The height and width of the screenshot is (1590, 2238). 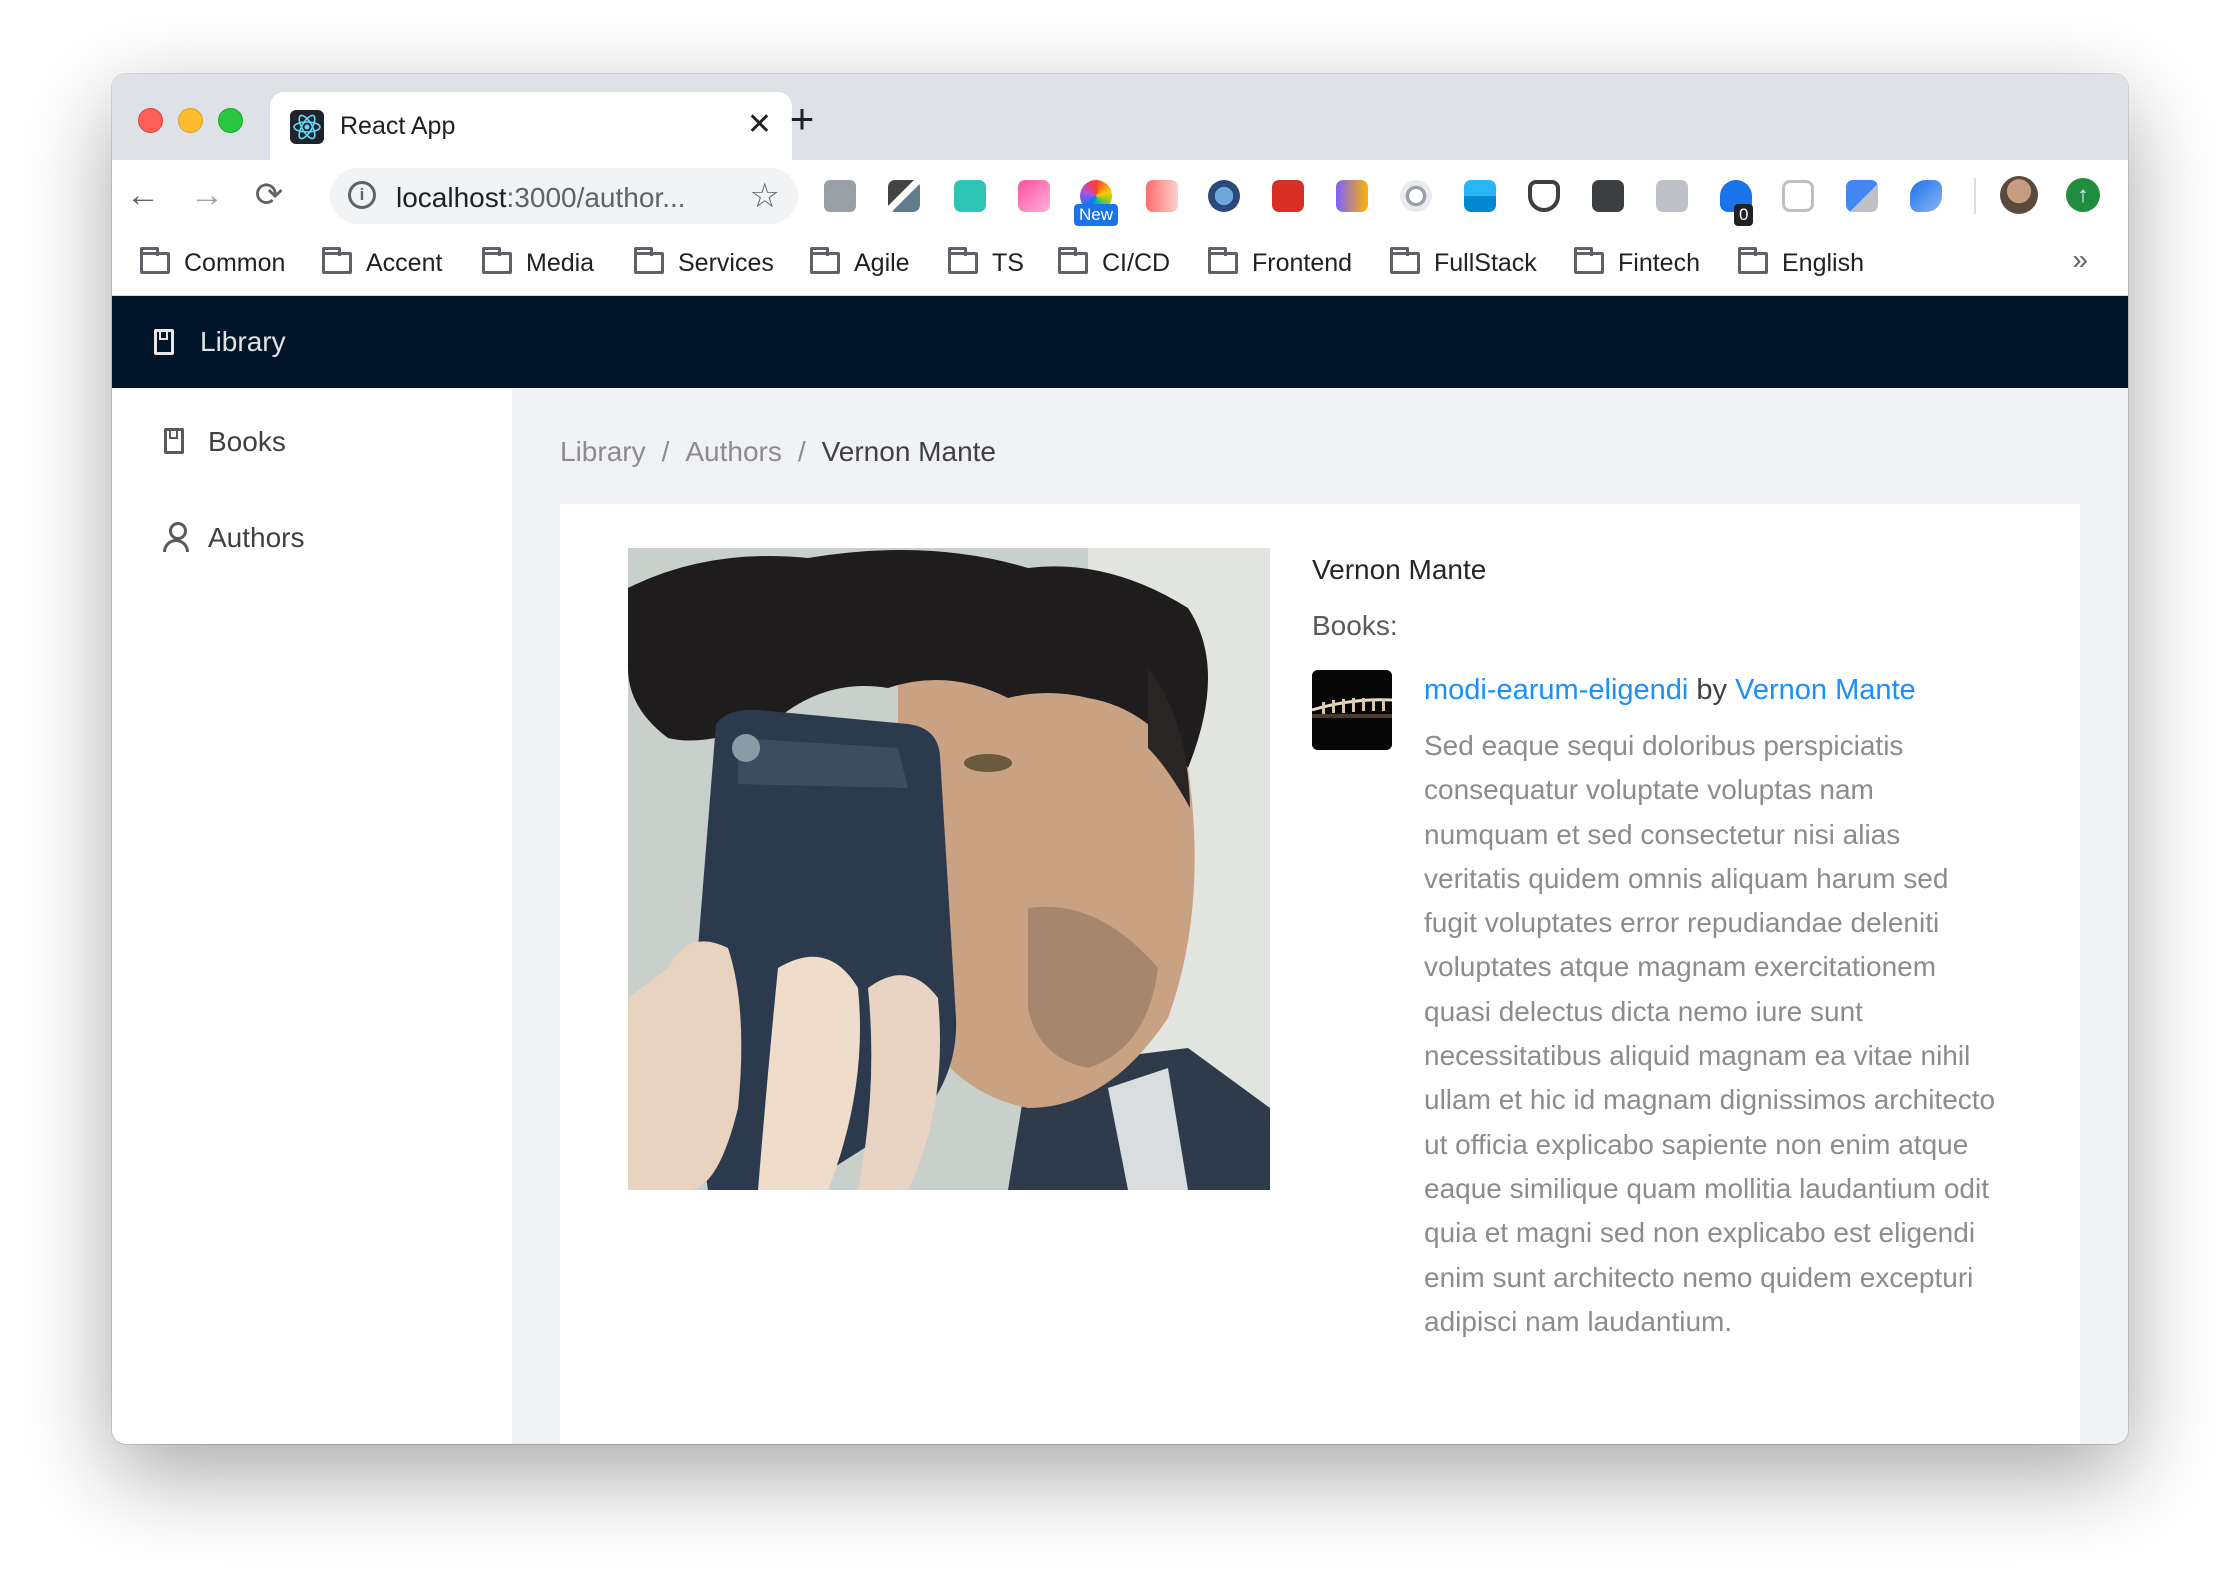 I want to click on app-header: Library, so click(x=1120, y=342).